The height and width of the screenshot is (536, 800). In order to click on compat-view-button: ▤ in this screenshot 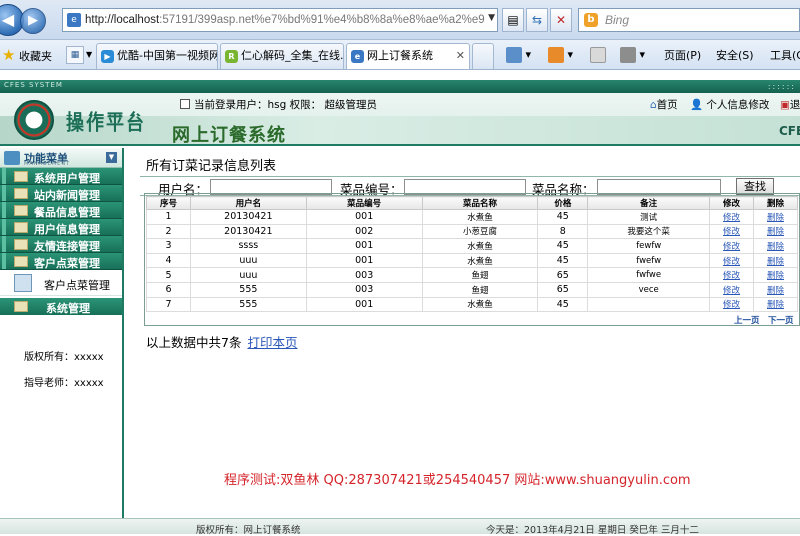, I will do `click(513, 20)`.